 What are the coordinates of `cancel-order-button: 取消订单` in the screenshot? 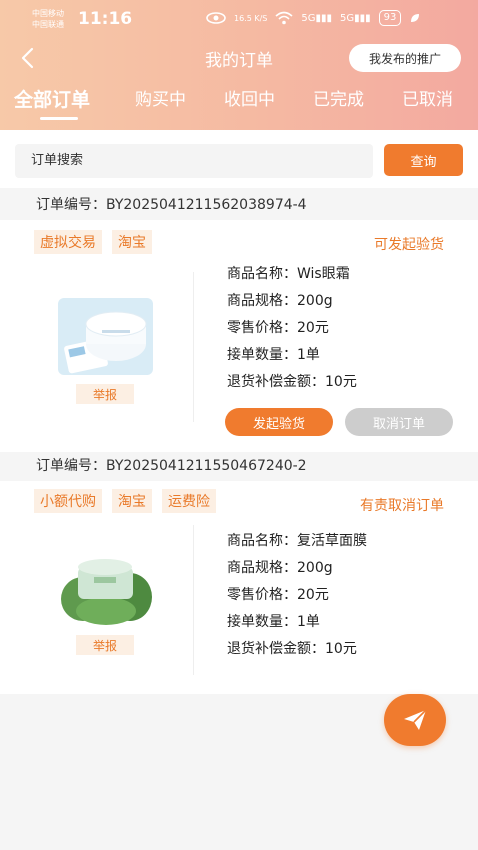 It's located at (399, 422).